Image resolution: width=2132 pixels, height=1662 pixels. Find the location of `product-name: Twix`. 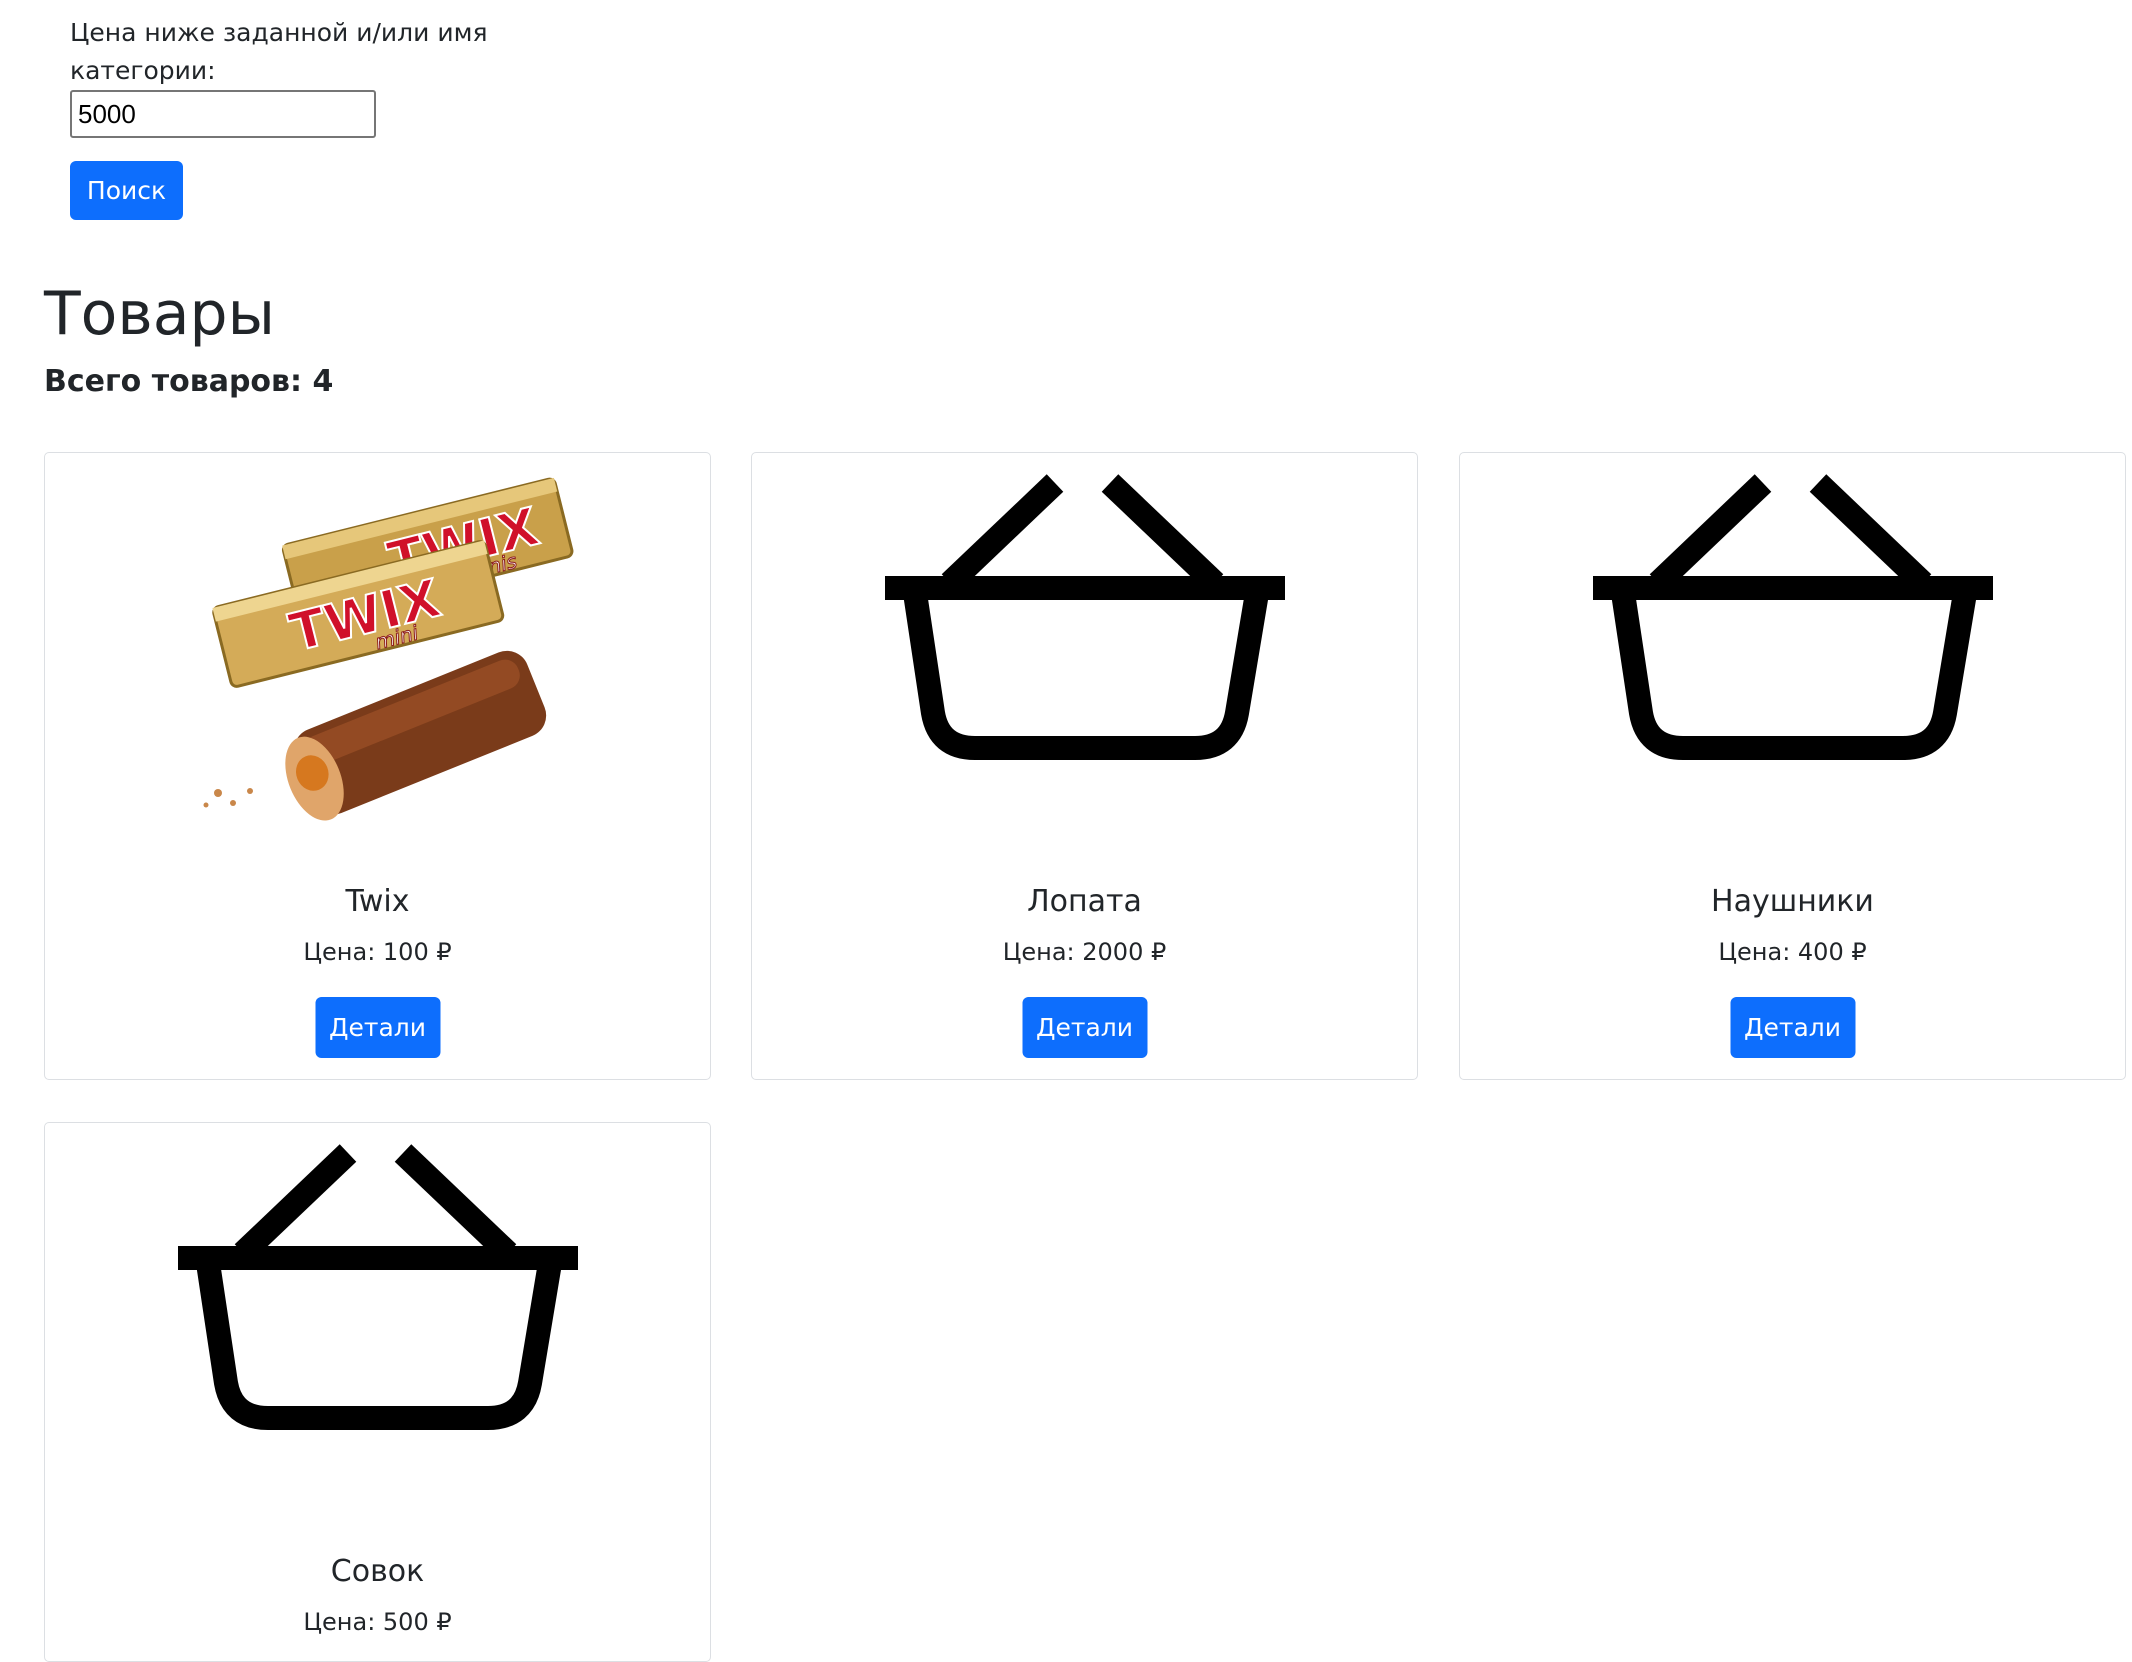

product-name: Twix is located at coordinates (377, 901).